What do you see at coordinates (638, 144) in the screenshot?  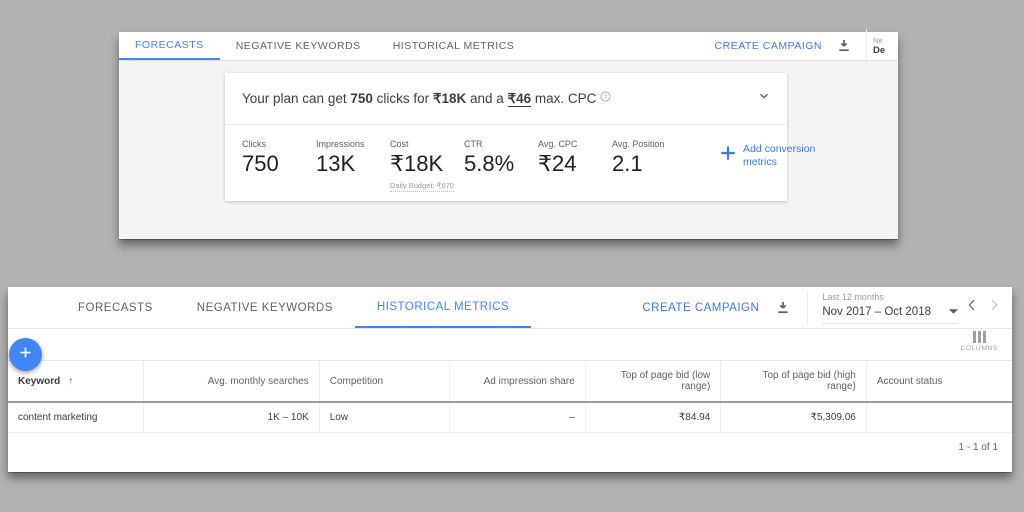 I see `metric-label: Avg. Position` at bounding box center [638, 144].